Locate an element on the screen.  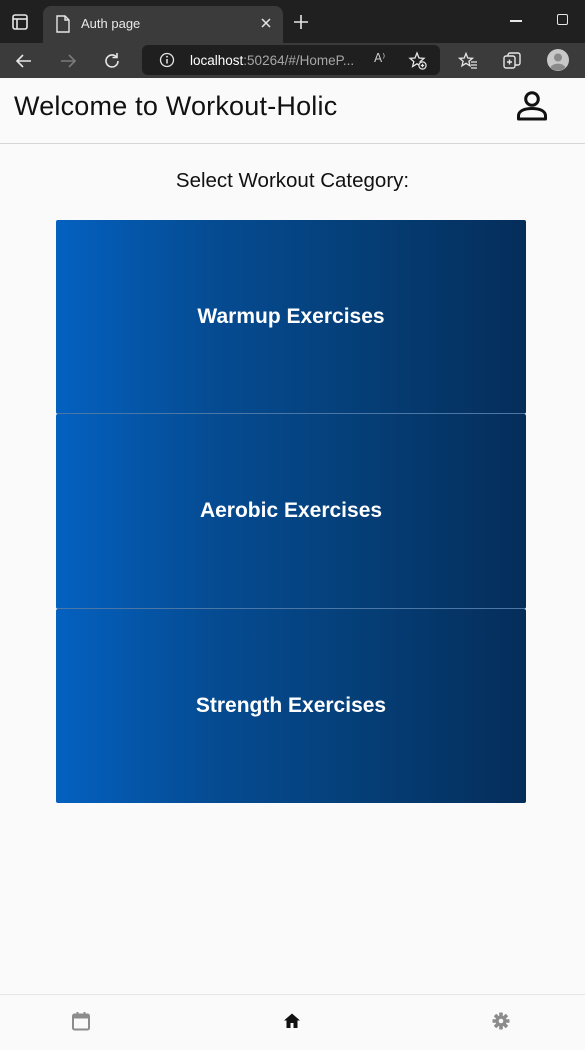
browser-tab: Auth page is located at coordinates (163, 24).